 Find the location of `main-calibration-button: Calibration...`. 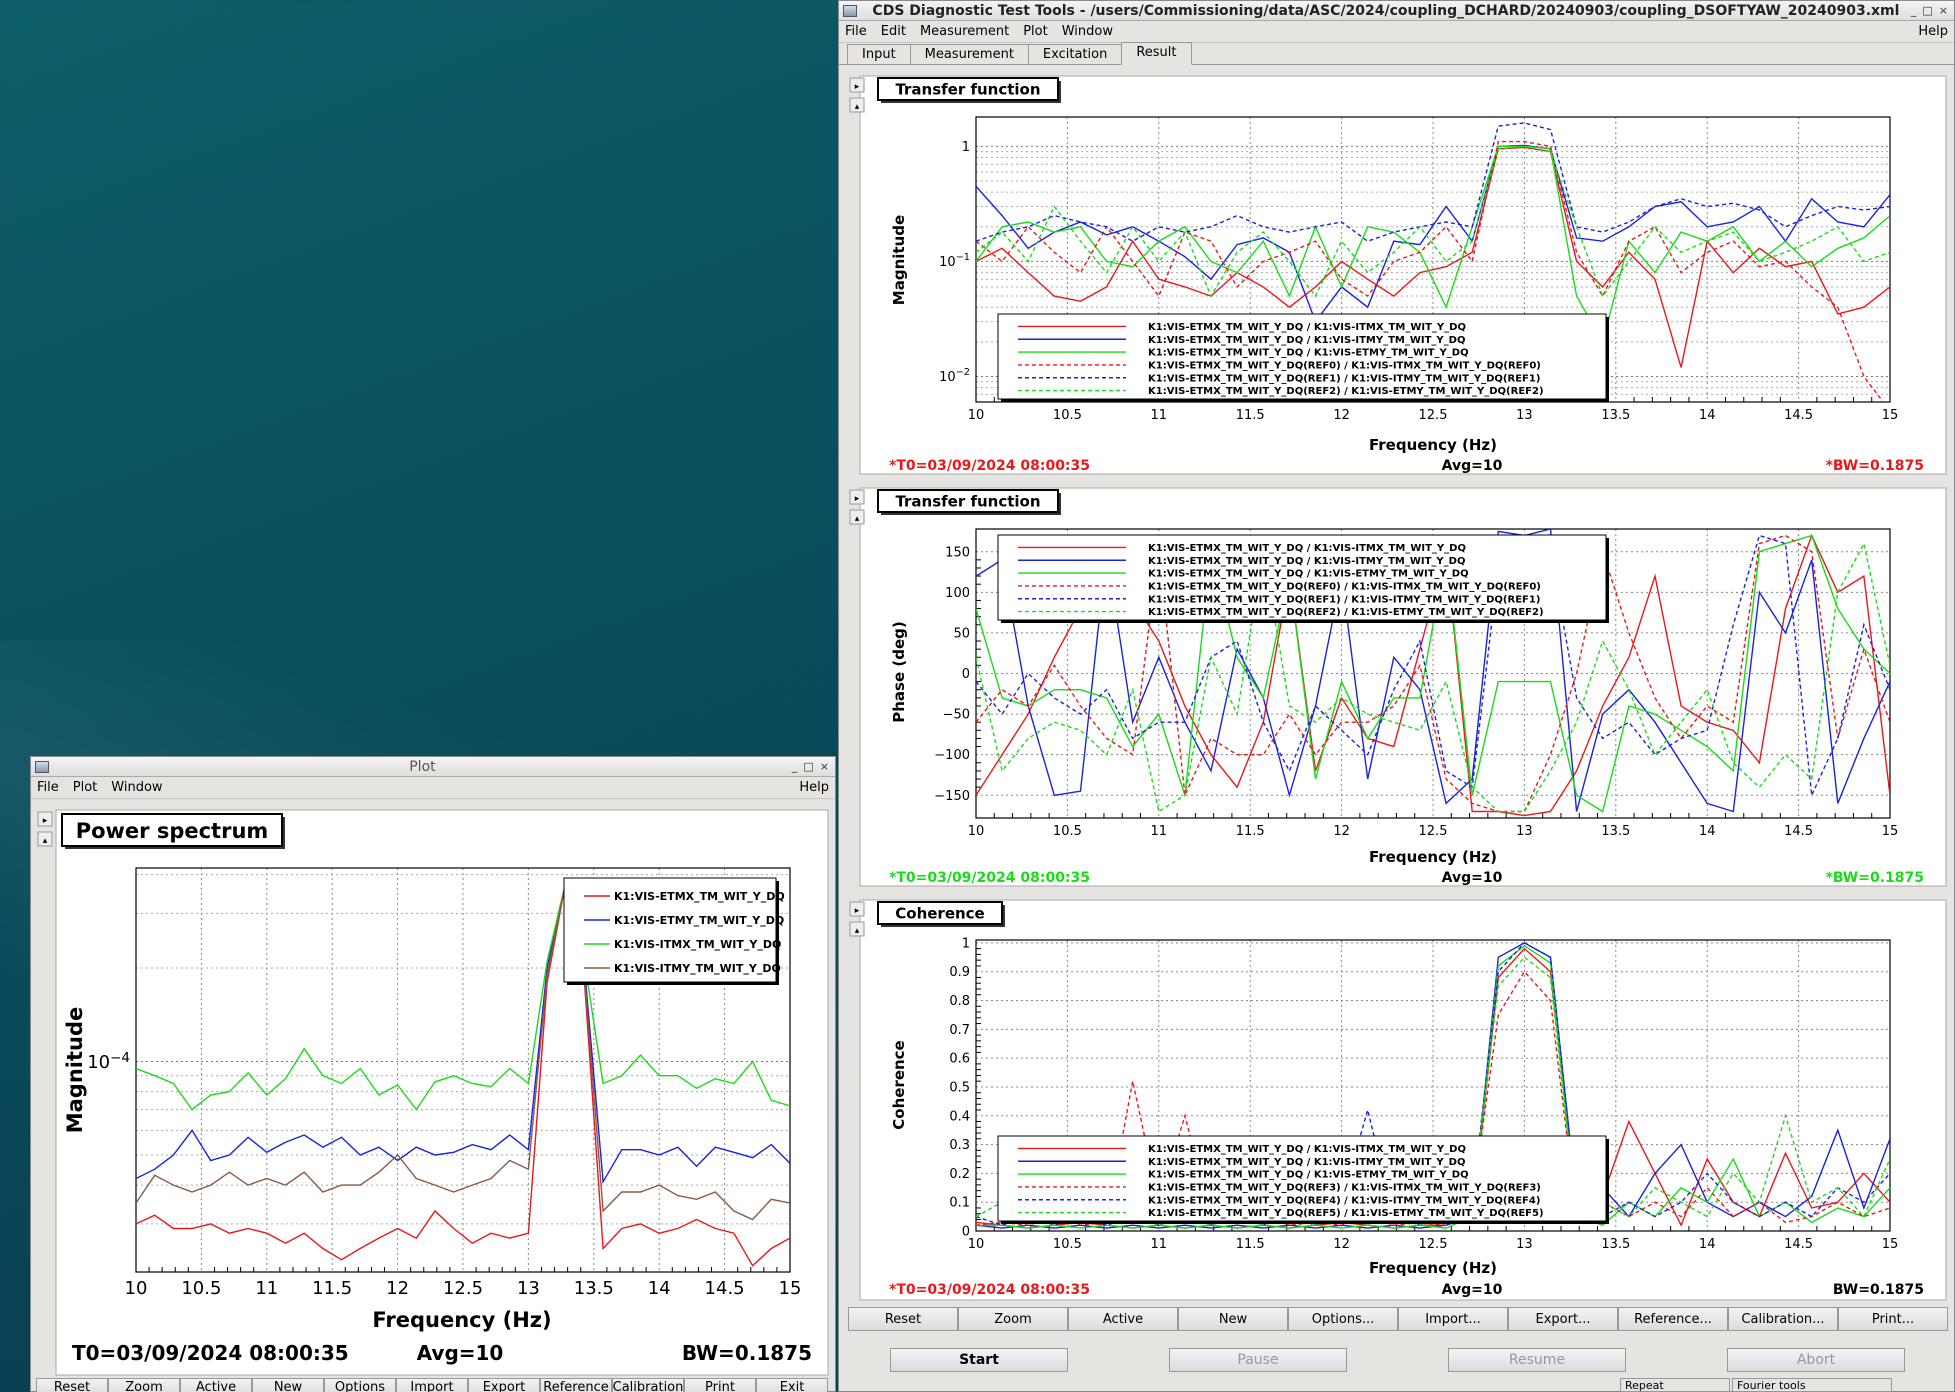

main-calibration-button: Calibration... is located at coordinates (1783, 1319).